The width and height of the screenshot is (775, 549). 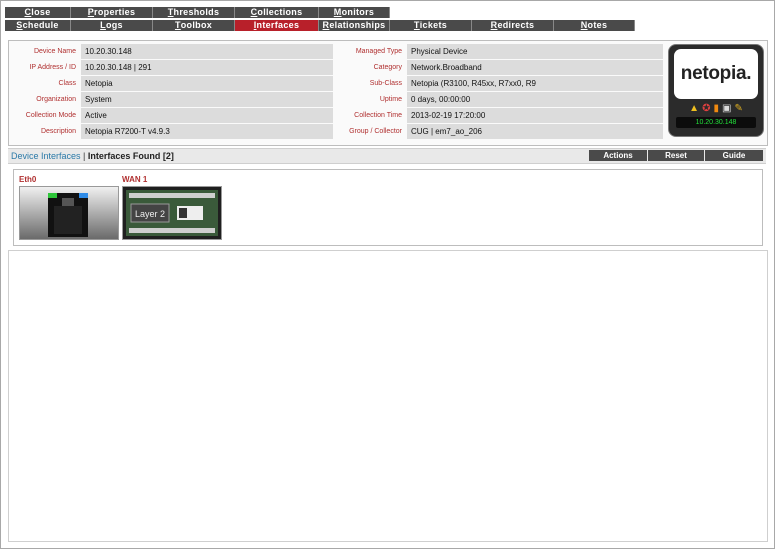 I want to click on info-row: IP Address / ID 10.20.30.148 | 291, so click(x=171, y=67).